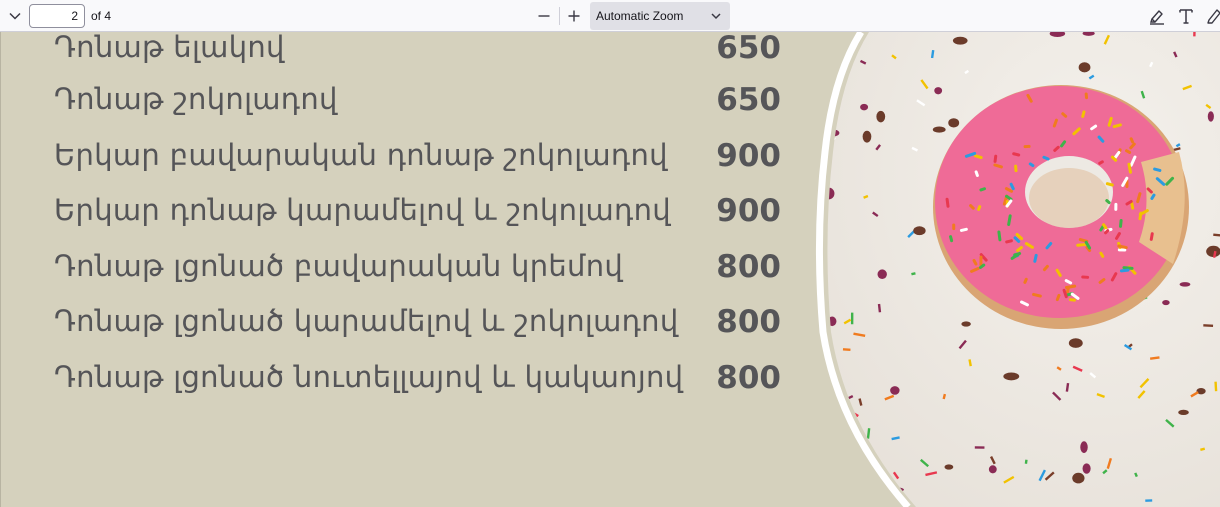 The image size is (1220, 507). What do you see at coordinates (361, 155) in the screenshot?
I see `menu-item-name: Երկար բավարական դոնաթ շոկոլադով` at bounding box center [361, 155].